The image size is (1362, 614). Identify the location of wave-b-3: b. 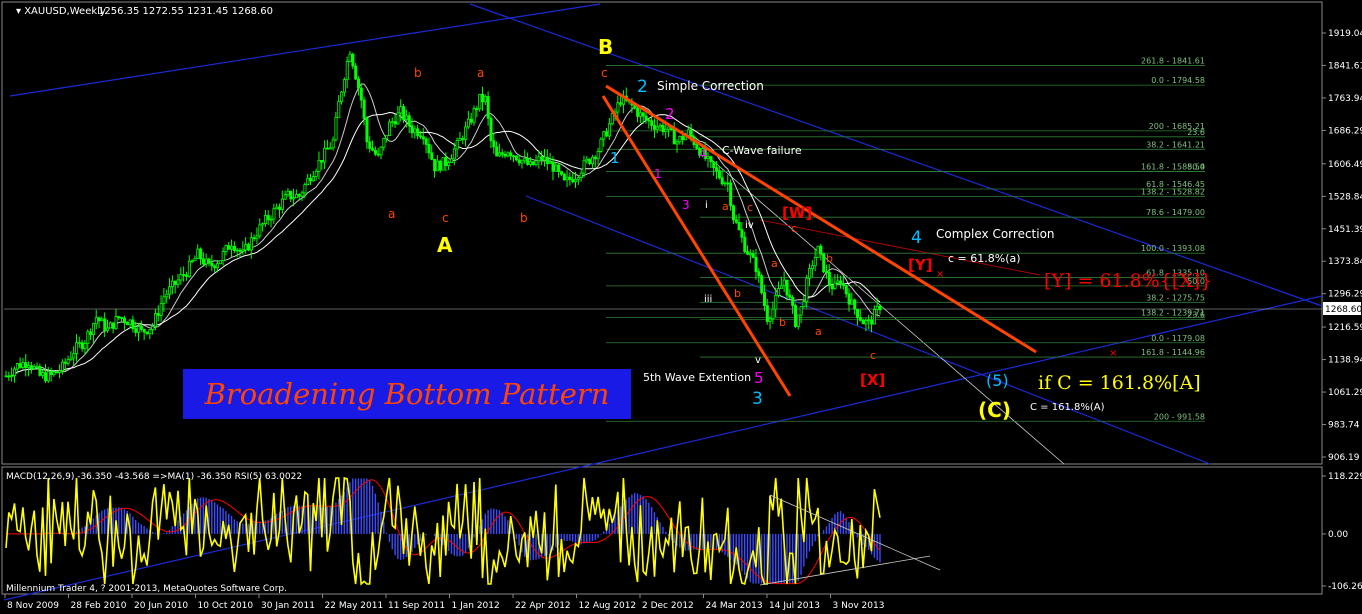
(737, 293).